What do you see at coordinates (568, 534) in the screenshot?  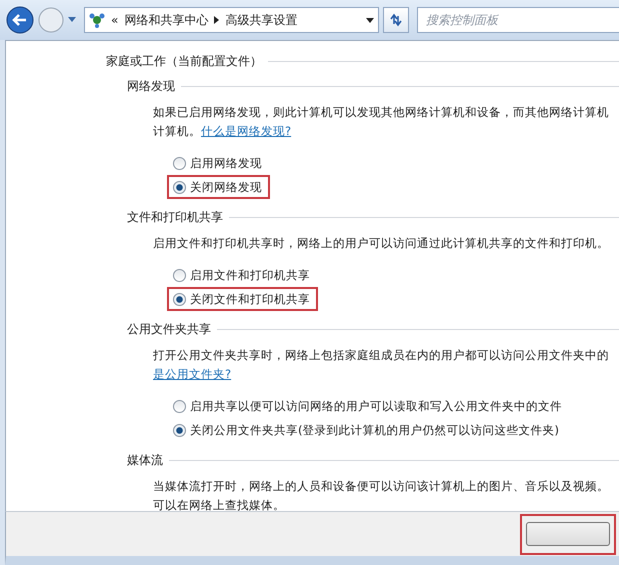 I see `dialog-button` at bounding box center [568, 534].